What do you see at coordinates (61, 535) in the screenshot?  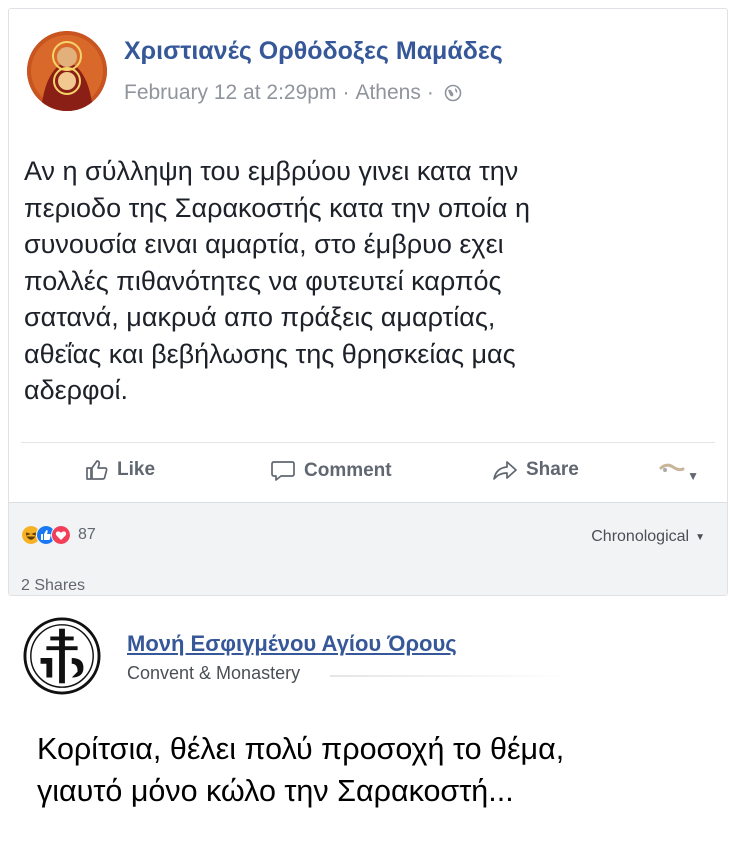 I see `love-icon` at bounding box center [61, 535].